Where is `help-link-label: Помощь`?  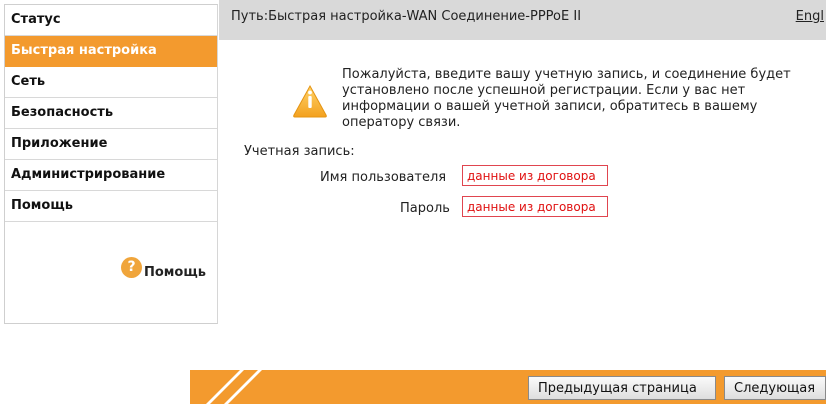 help-link-label: Помощь is located at coordinates (175, 272).